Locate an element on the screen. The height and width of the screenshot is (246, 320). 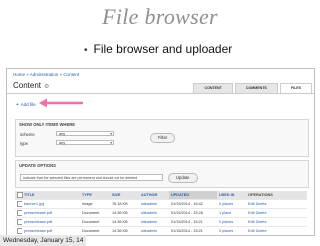
column-header-operations: OPERATIONS is located at coordinates (276, 195).